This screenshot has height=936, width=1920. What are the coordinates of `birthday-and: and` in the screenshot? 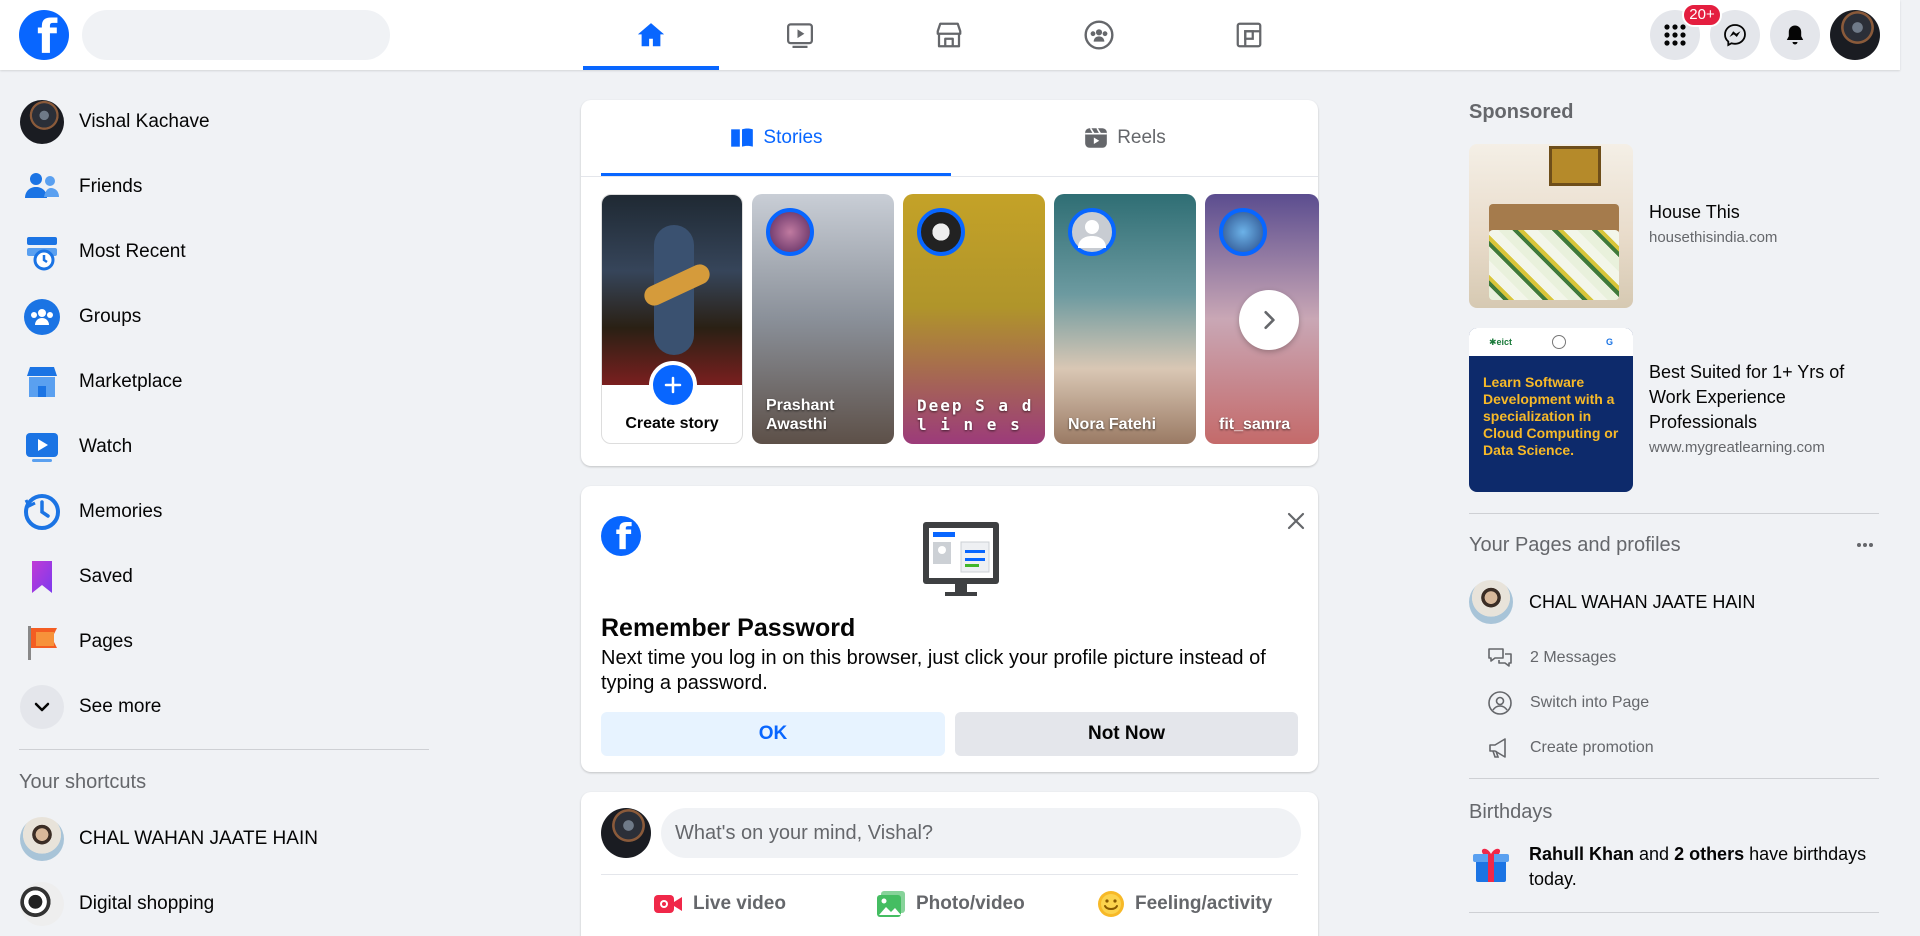 It's located at (1654, 854).